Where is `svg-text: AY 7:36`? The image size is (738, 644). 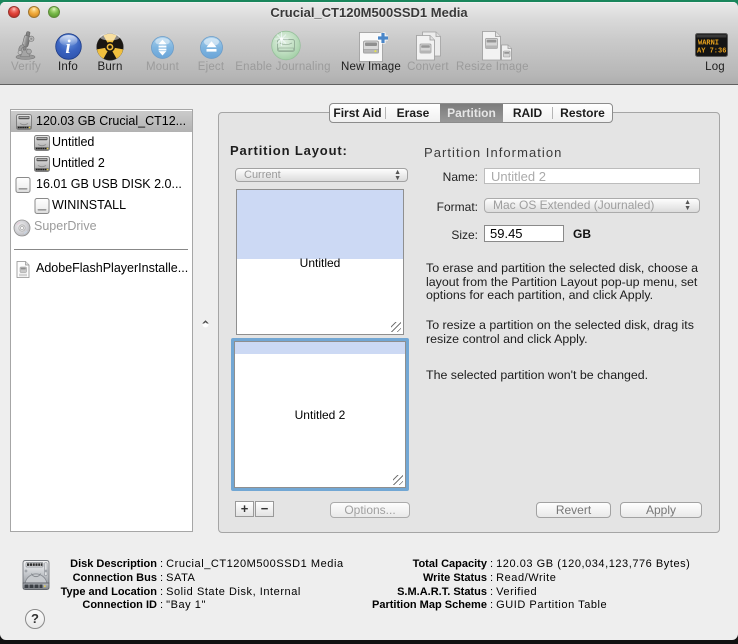 svg-text: AY 7:36 is located at coordinates (711, 52).